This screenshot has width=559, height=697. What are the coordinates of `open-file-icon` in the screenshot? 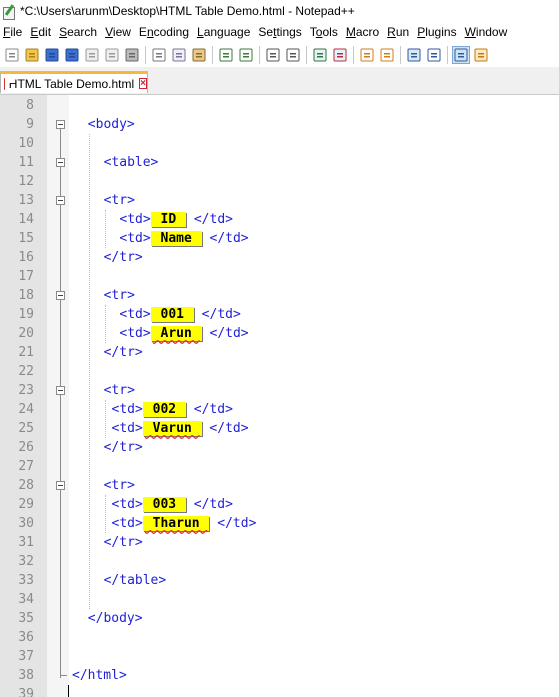 It's located at (32, 55).